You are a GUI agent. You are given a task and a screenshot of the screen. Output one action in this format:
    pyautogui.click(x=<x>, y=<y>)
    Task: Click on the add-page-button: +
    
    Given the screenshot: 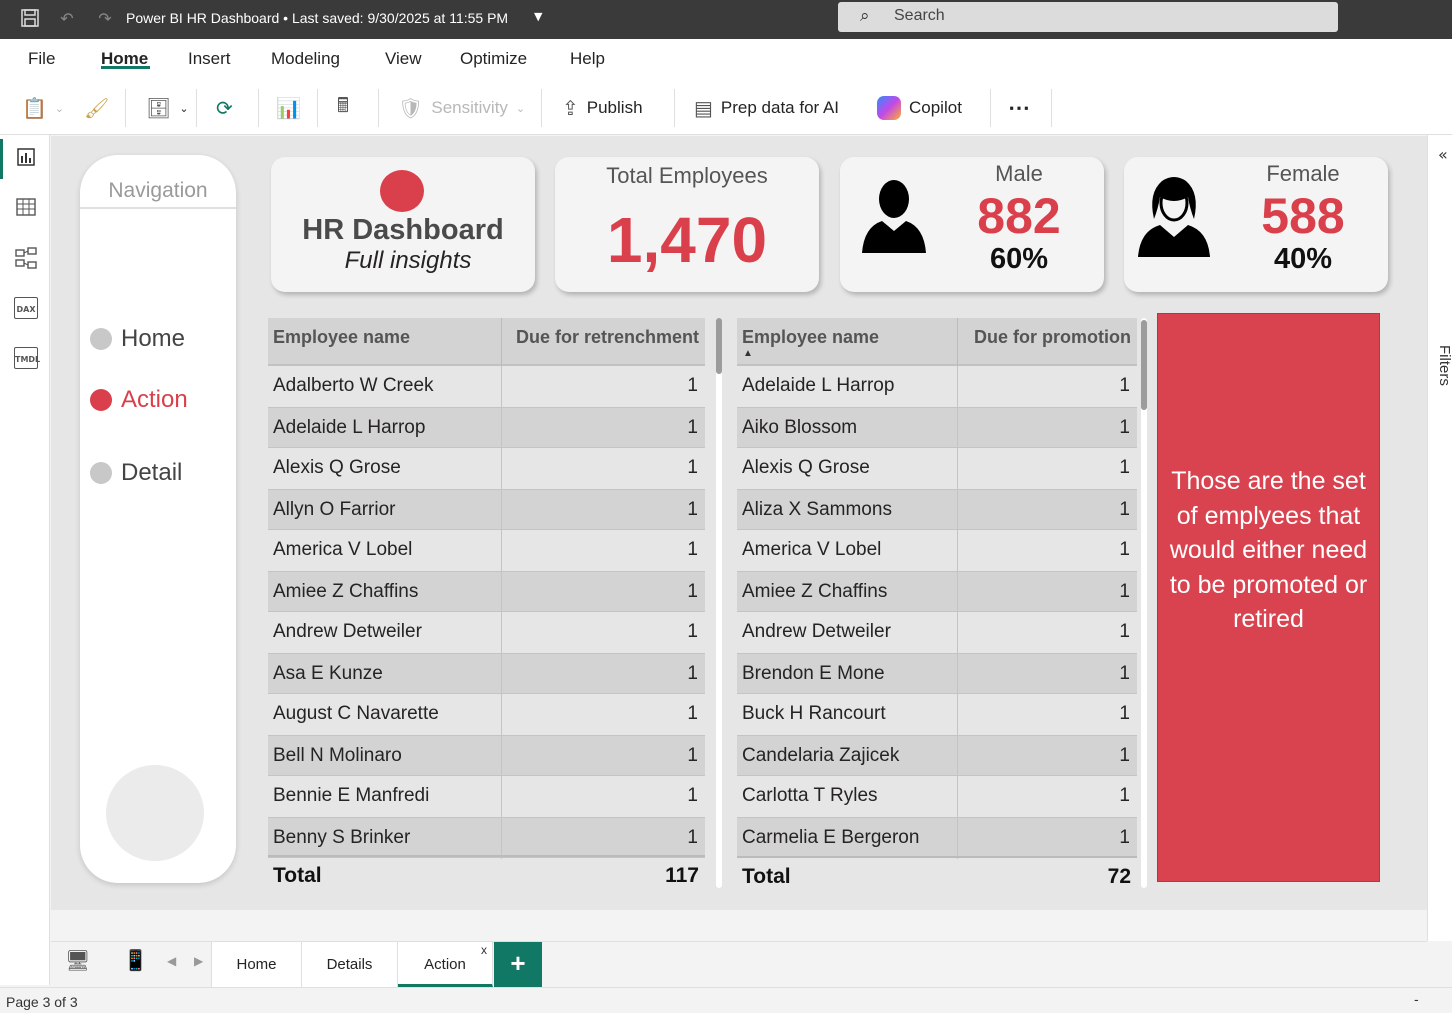 What is the action you would take?
    pyautogui.click(x=518, y=964)
    